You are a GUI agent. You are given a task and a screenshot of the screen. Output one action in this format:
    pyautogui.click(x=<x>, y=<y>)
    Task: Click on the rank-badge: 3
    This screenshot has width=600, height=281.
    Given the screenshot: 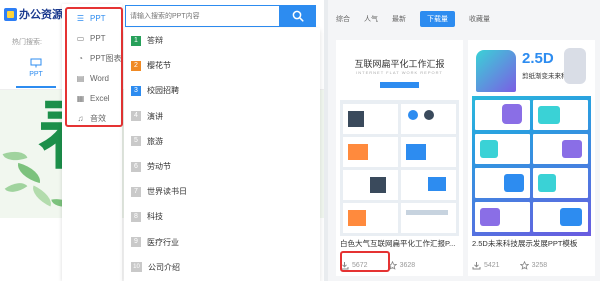 What is the action you would take?
    pyautogui.click(x=136, y=90)
    